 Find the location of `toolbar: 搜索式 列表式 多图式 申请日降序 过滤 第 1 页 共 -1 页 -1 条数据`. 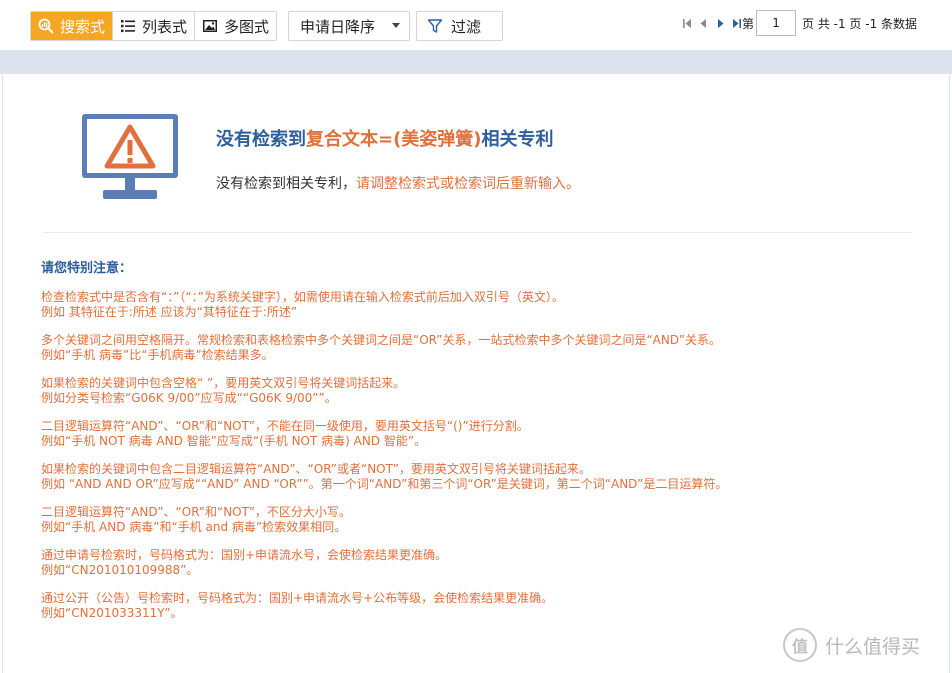

toolbar: 搜索式 列表式 多图式 申请日降序 过滤 第 1 页 共 -1 页 -1 条数据 is located at coordinates (476, 25).